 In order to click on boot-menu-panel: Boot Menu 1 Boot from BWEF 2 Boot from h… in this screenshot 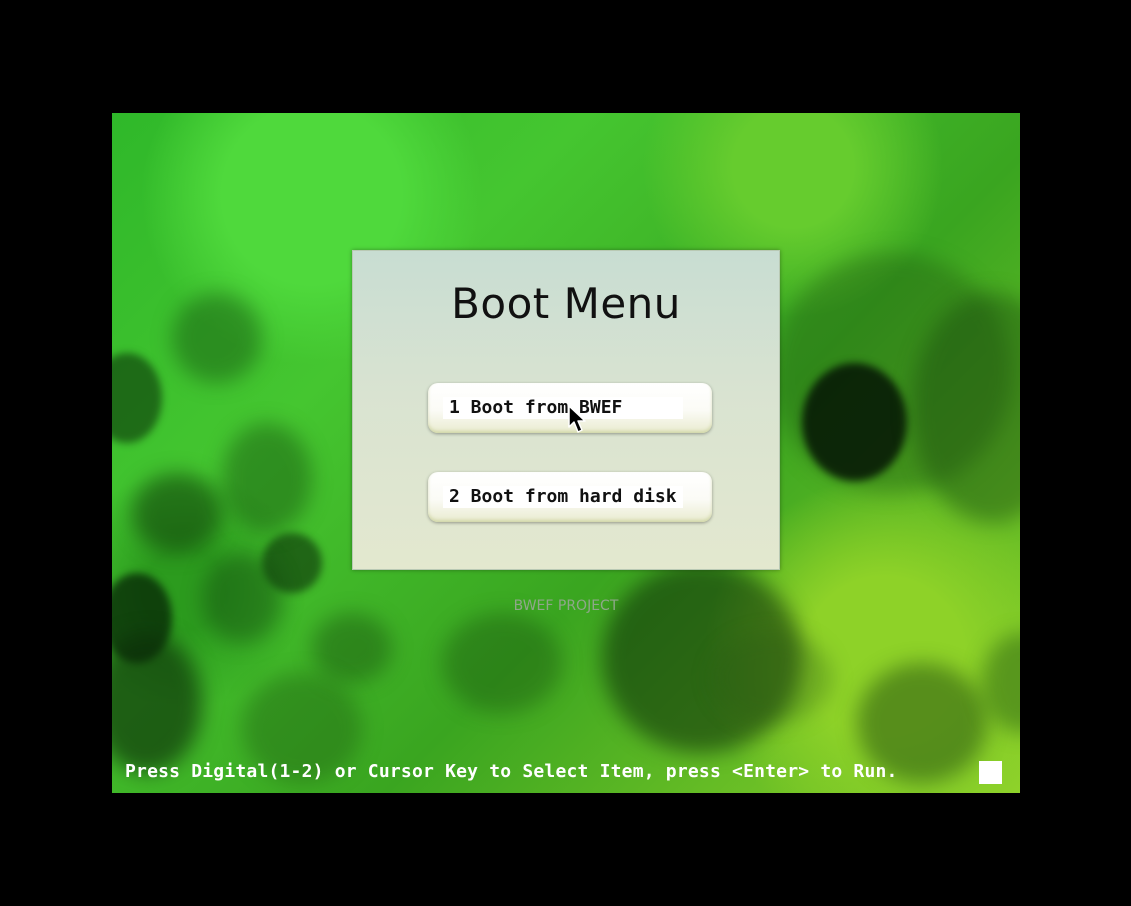, I will do `click(566, 410)`.